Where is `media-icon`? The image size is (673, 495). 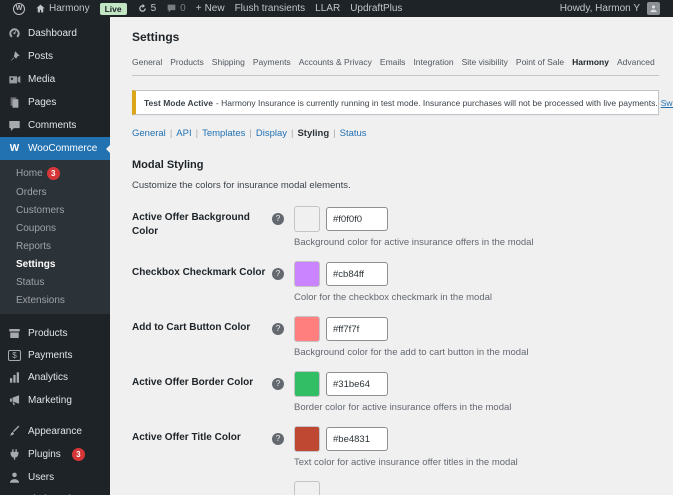 media-icon is located at coordinates (14, 79).